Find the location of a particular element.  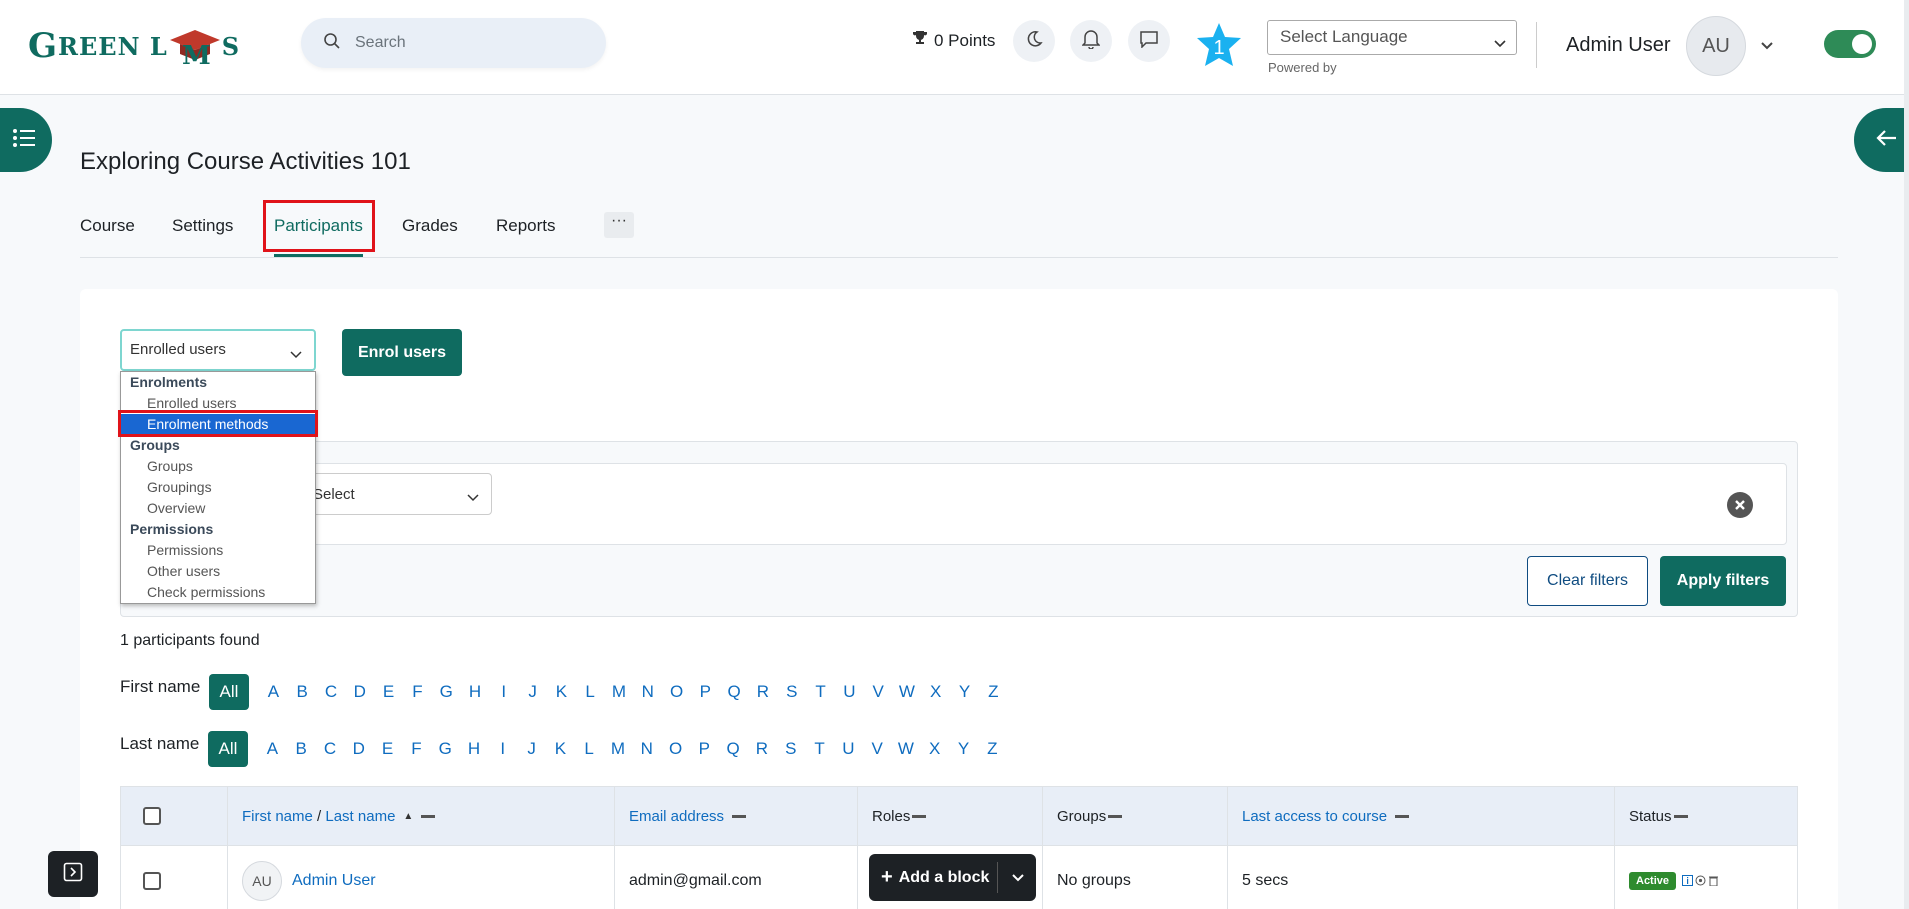

last-name-letter-v: V is located at coordinates (877, 749).